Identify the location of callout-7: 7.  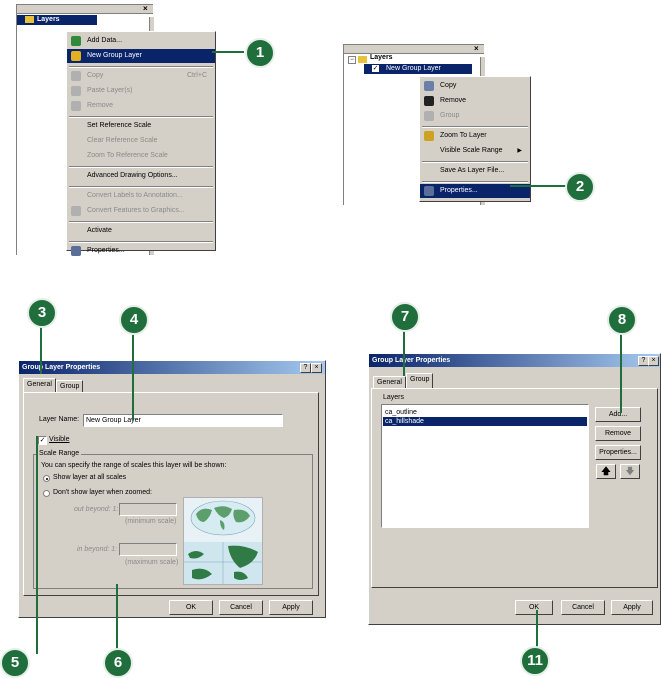
(405, 317).